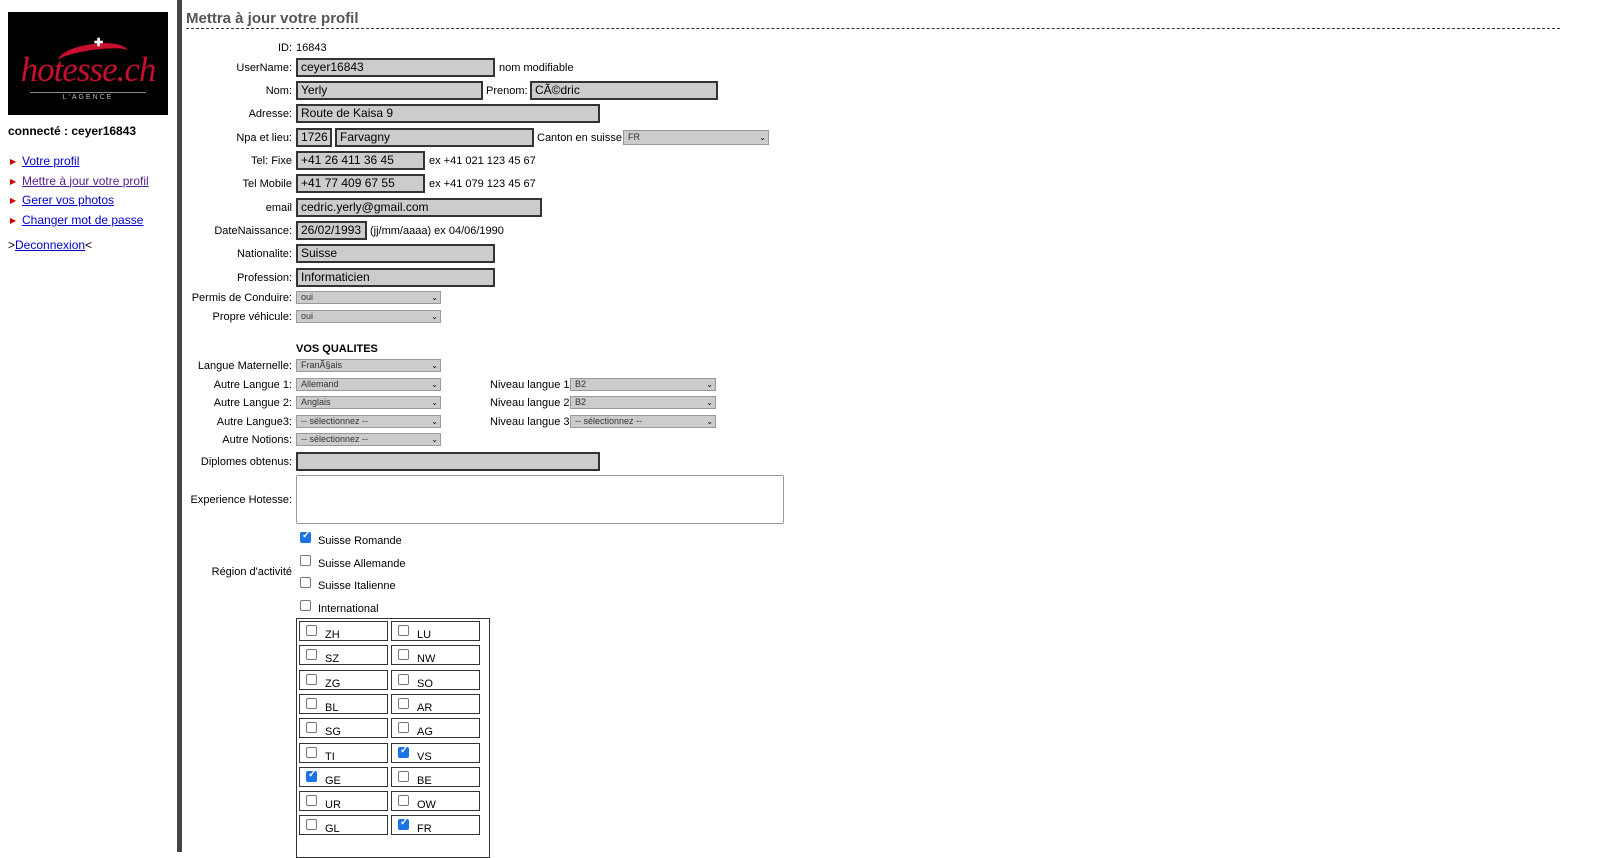 This screenshot has height=858, width=1612. What do you see at coordinates (435, 631) in the screenshot?
I see `canton-cell: LU` at bounding box center [435, 631].